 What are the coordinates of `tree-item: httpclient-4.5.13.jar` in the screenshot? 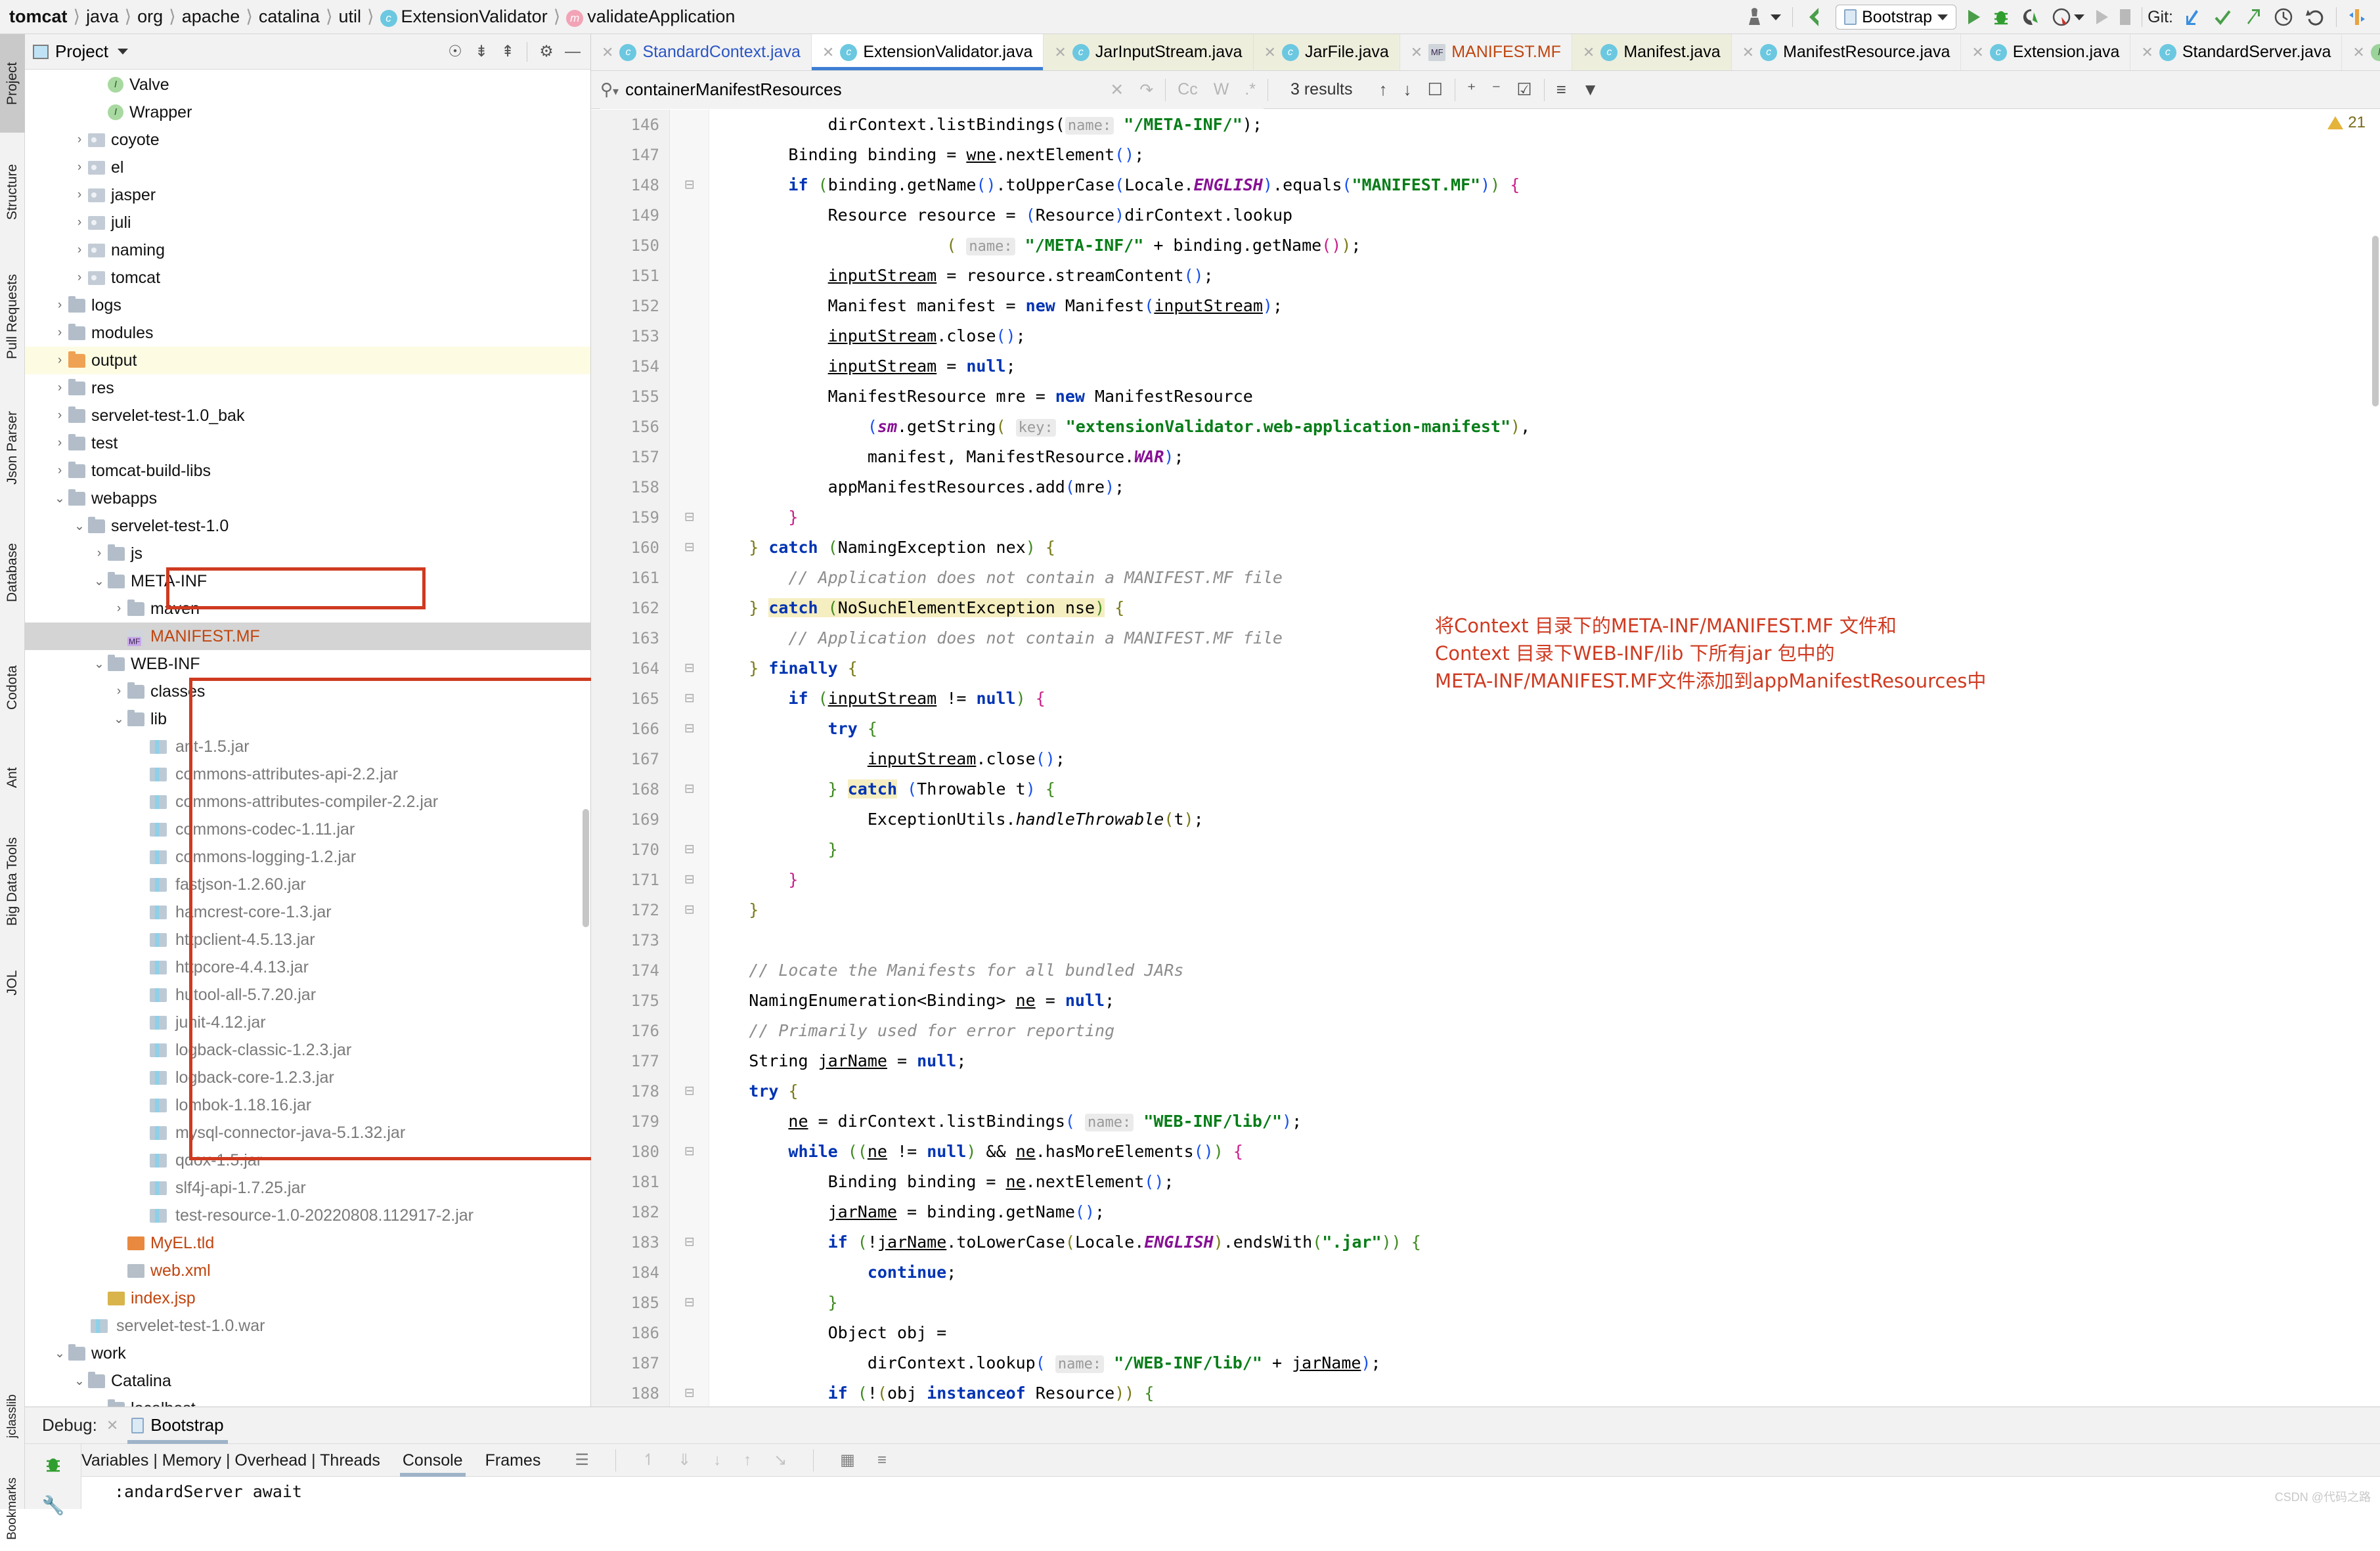 It's located at (307, 939).